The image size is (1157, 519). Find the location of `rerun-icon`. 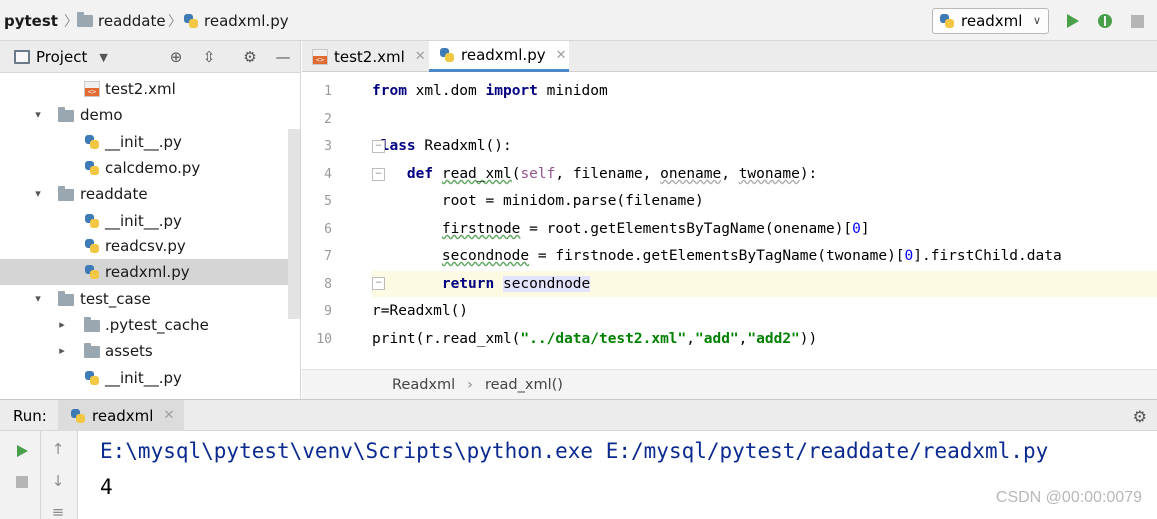

rerun-icon is located at coordinates (22, 451).